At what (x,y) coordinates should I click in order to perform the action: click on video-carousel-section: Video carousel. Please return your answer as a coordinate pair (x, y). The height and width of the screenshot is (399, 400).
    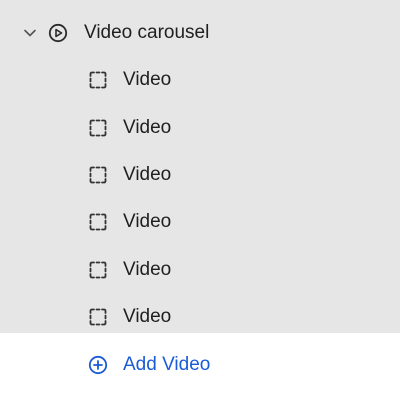
    Looking at the image, I should click on (200, 32).